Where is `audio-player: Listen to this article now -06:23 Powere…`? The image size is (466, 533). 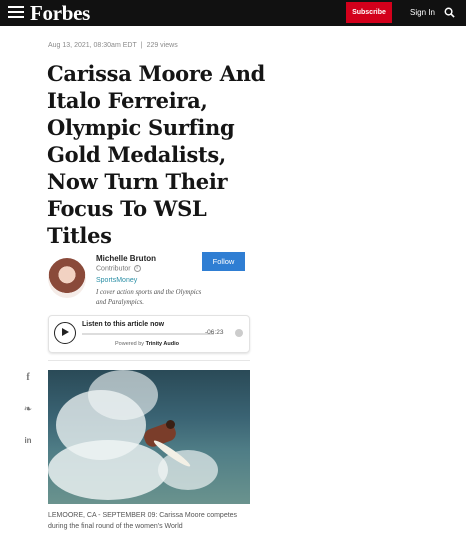 audio-player: Listen to this article now -06:23 Powere… is located at coordinates (149, 334).